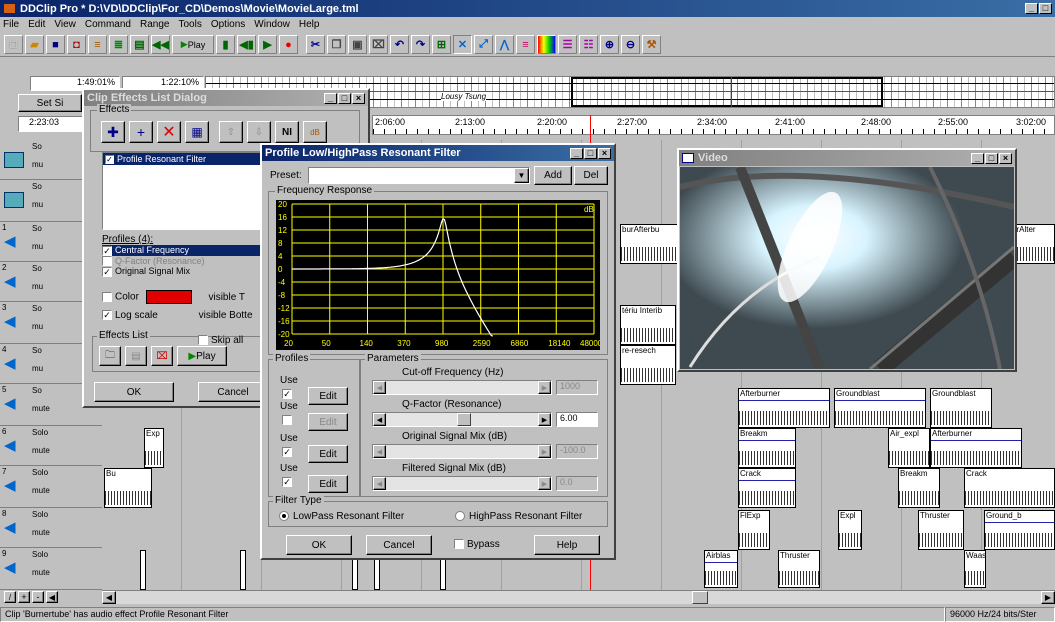 The image size is (1055, 622). I want to click on timeline-clip: Airblas, so click(721, 569).